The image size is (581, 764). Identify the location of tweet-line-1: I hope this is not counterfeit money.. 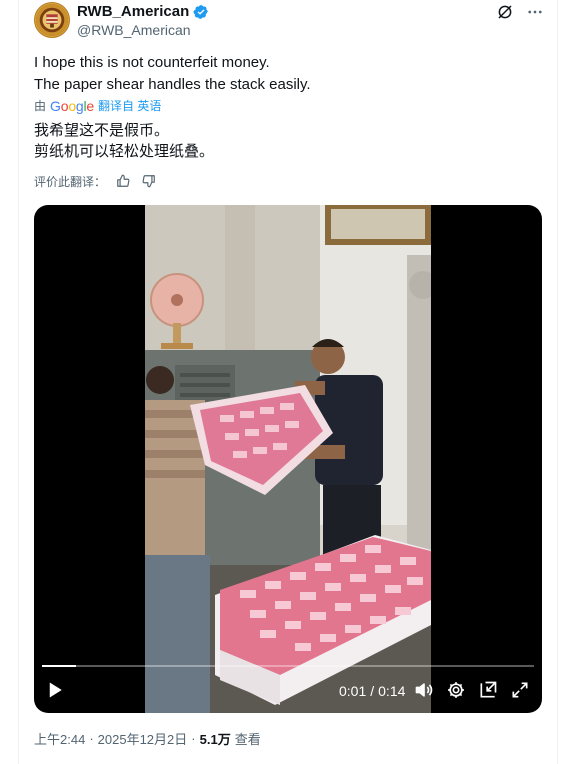
(152, 62).